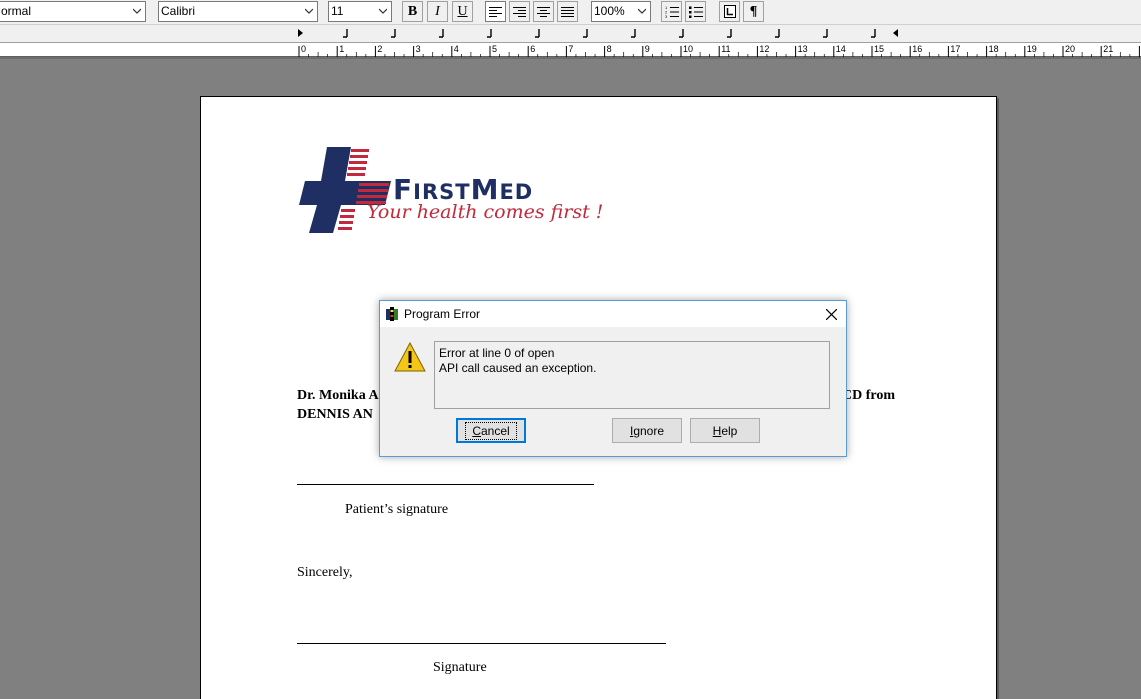 The width and height of the screenshot is (1141, 699). I want to click on align-left-button, so click(495, 11).